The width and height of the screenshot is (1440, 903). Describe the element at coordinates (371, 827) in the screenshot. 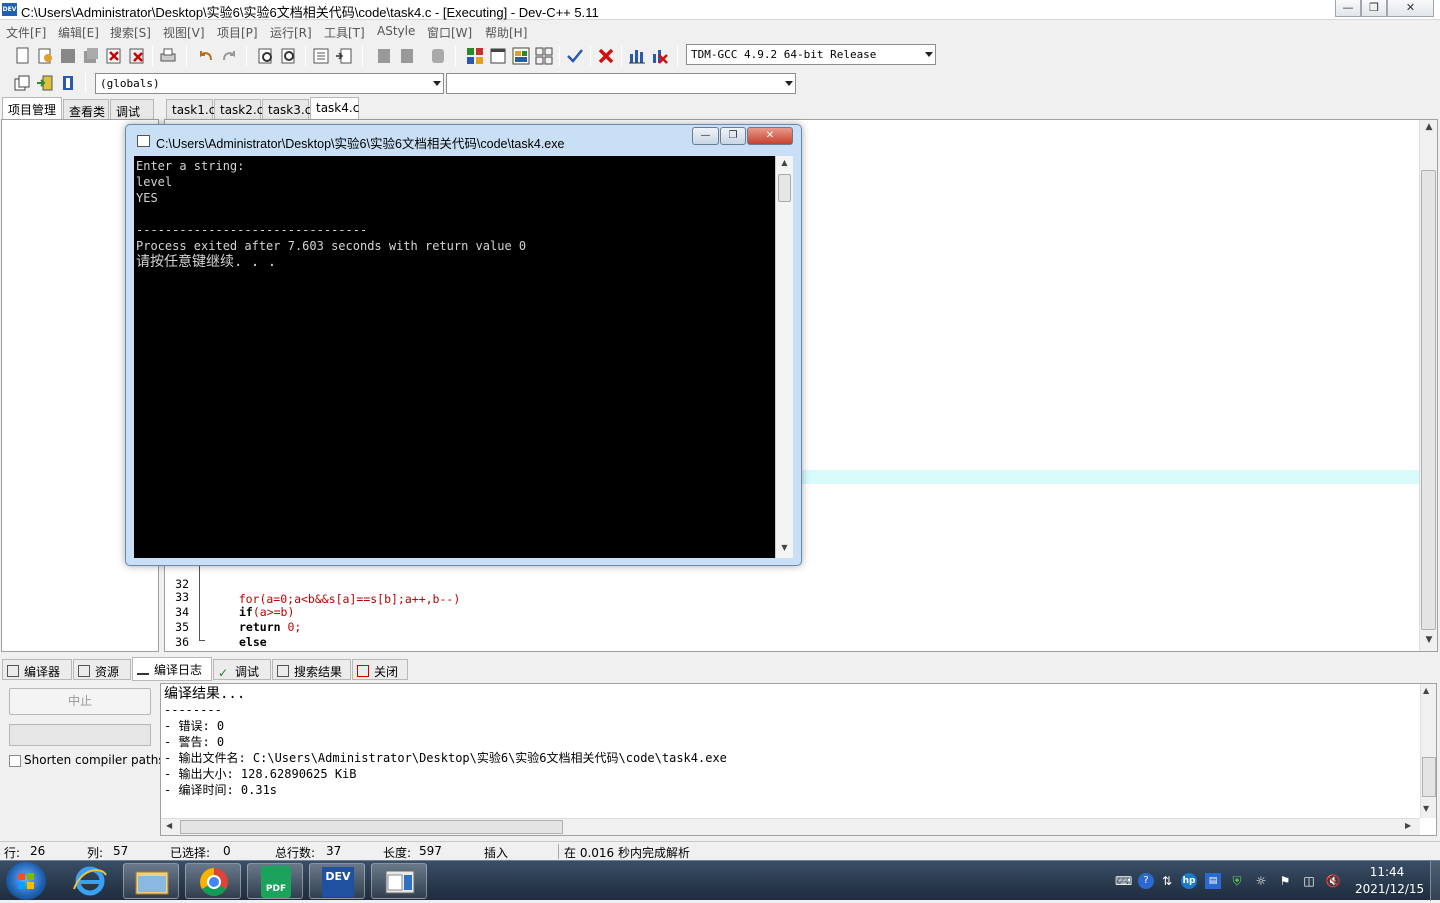

I see `log-hscroll-thumb` at that location.